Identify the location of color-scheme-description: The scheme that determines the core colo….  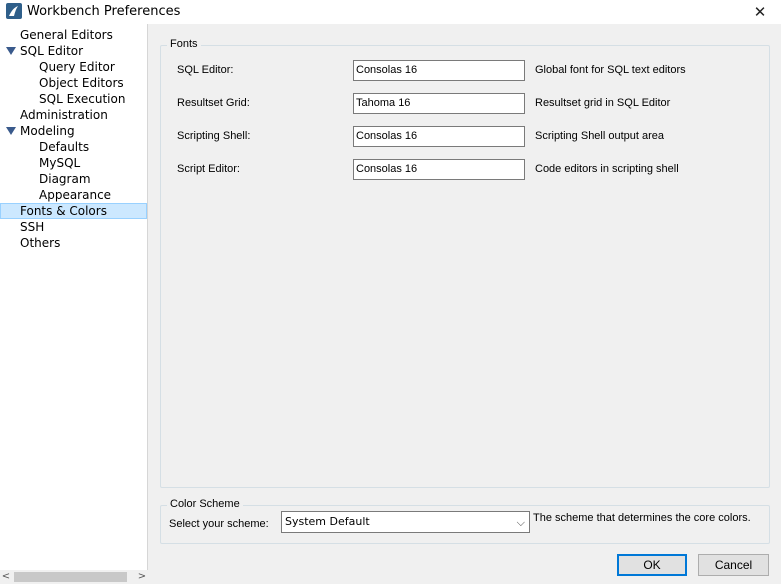
(642, 518).